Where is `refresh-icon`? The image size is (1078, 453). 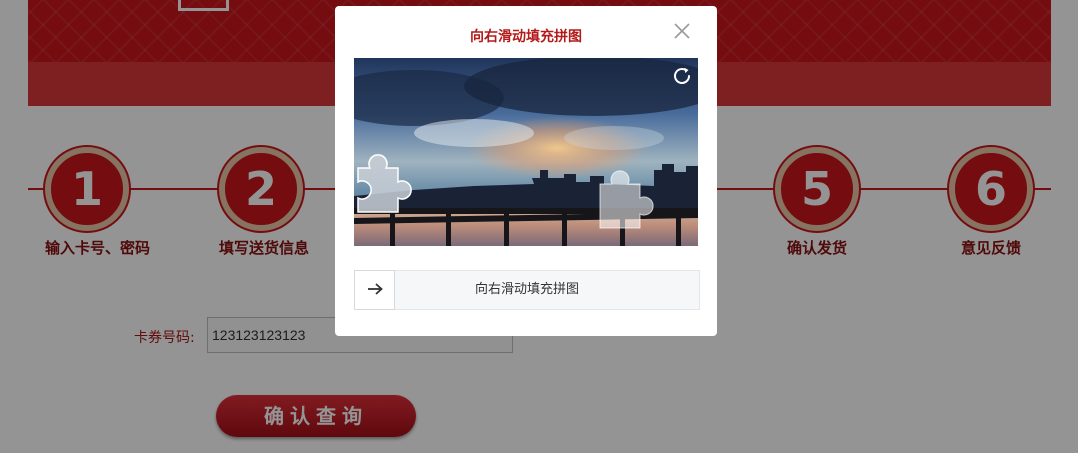
refresh-icon is located at coordinates (682, 76).